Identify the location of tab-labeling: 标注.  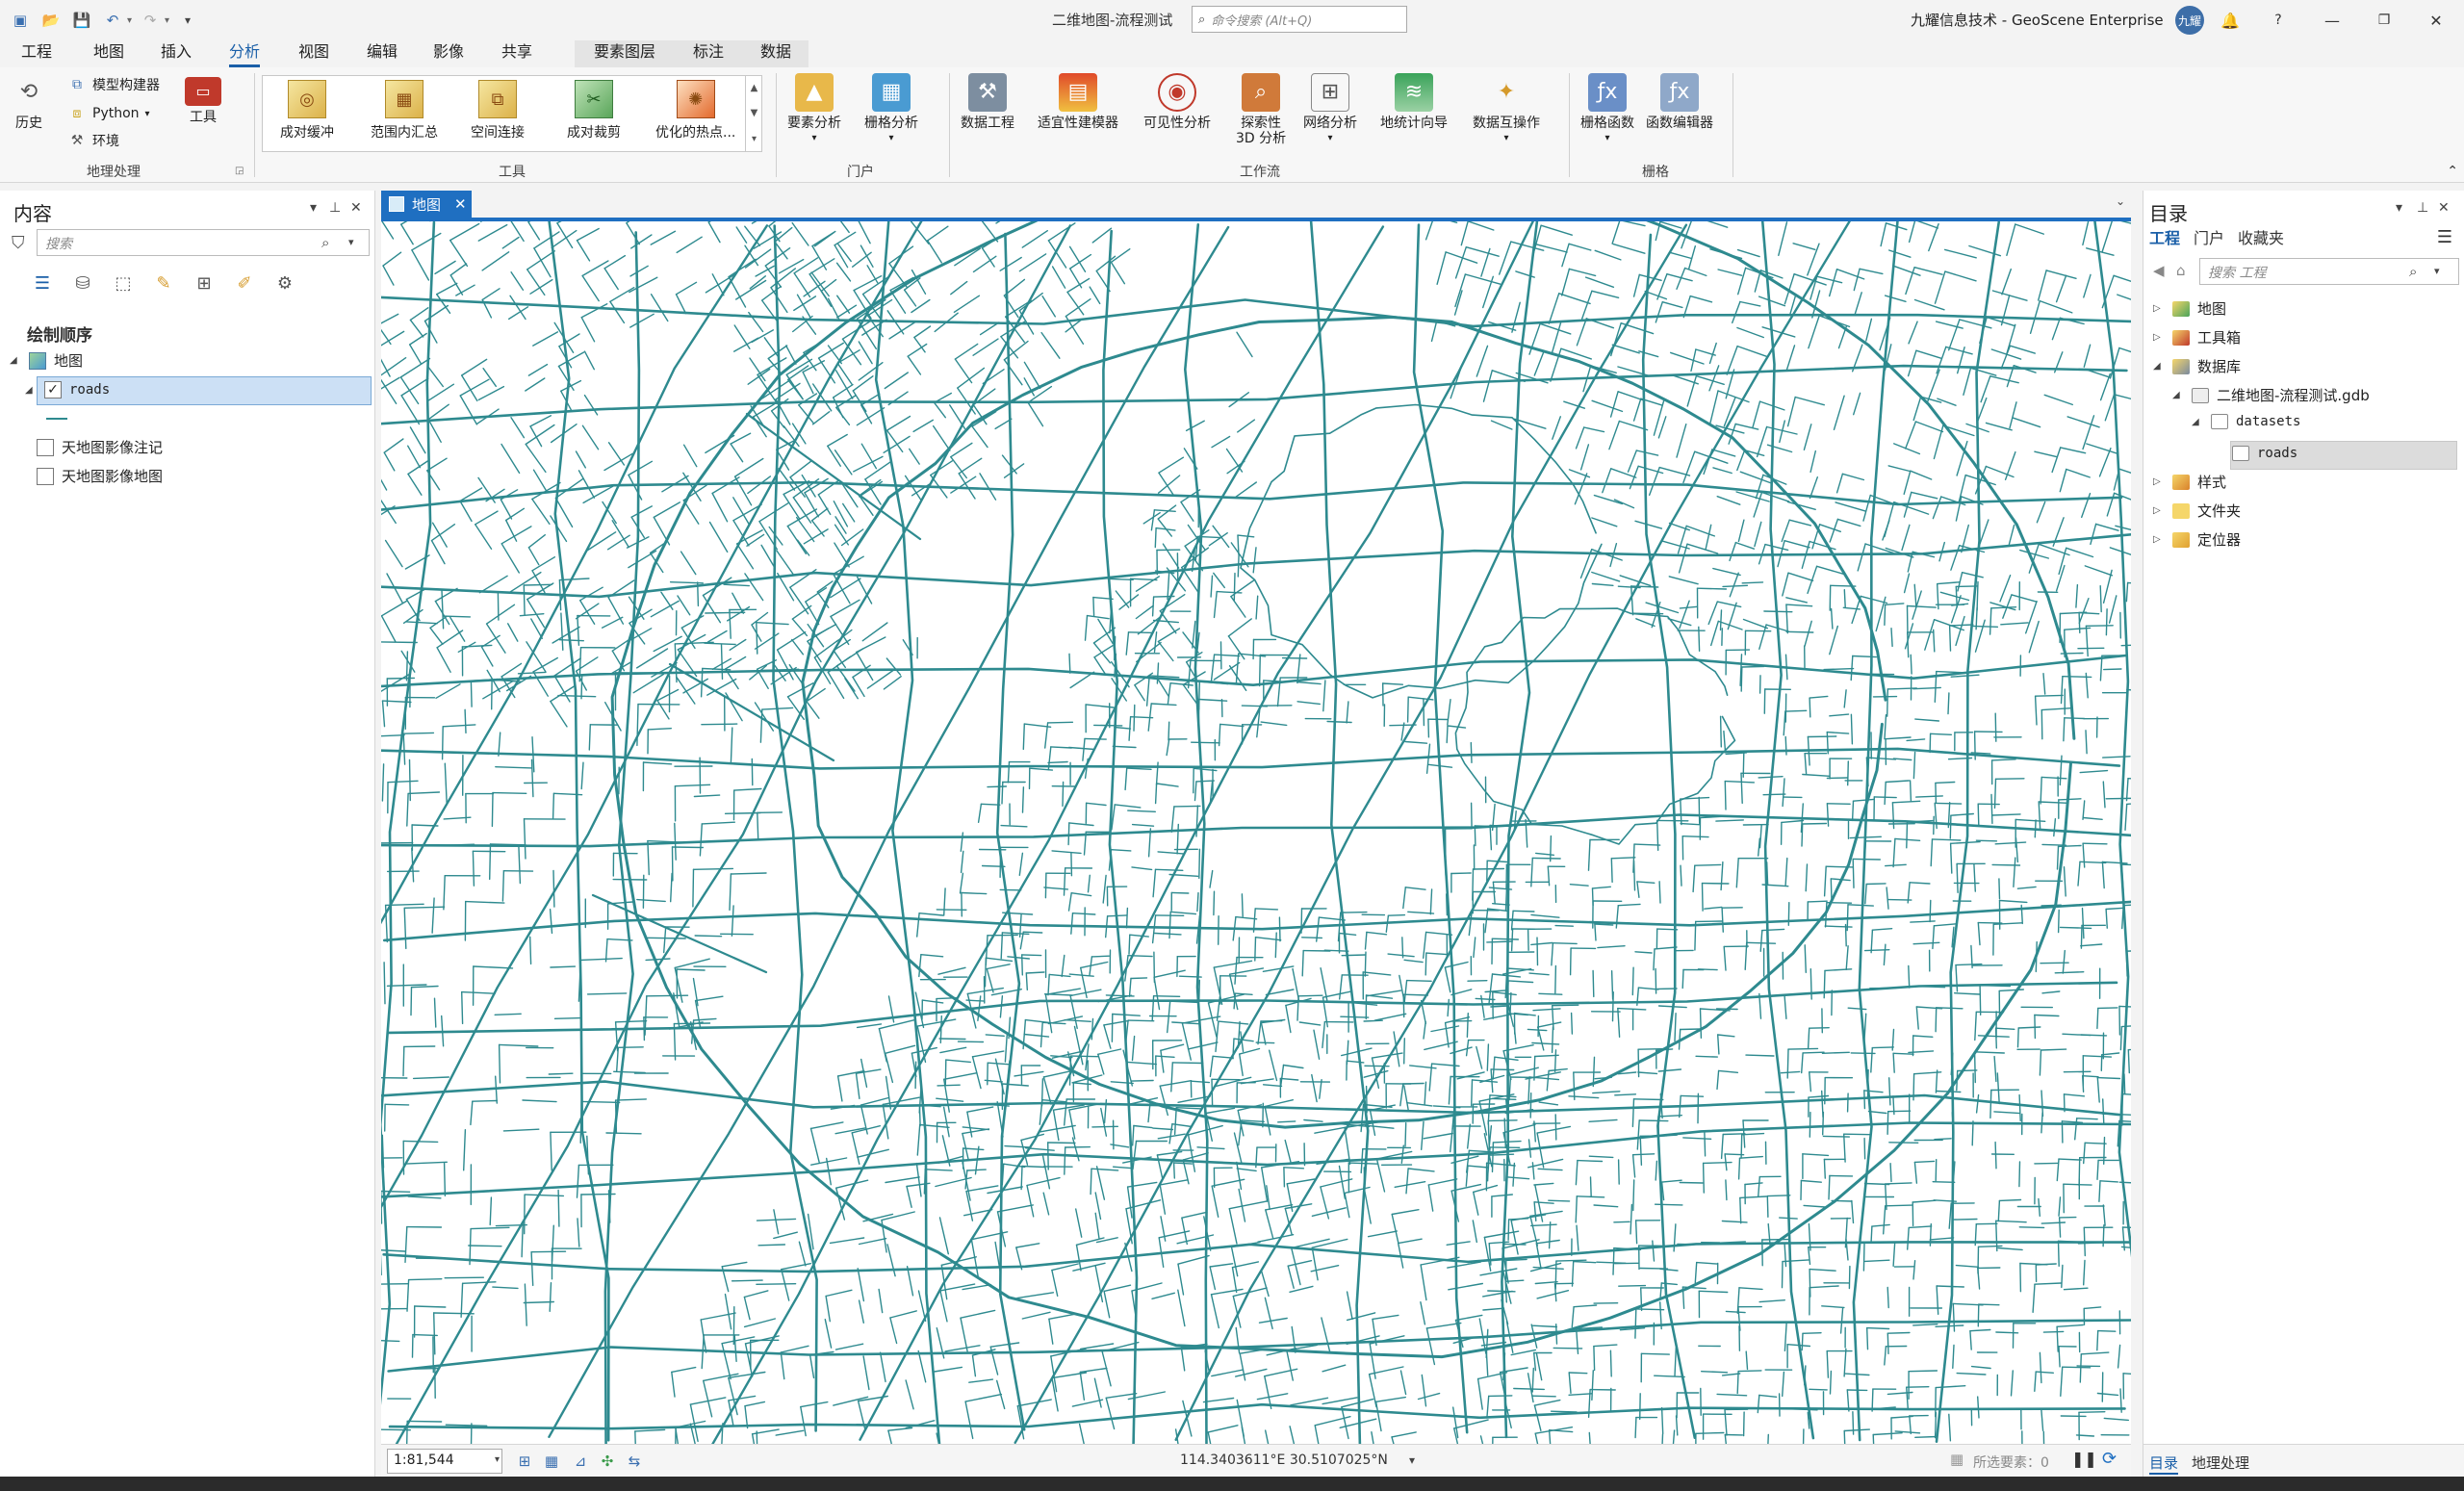
(708, 53).